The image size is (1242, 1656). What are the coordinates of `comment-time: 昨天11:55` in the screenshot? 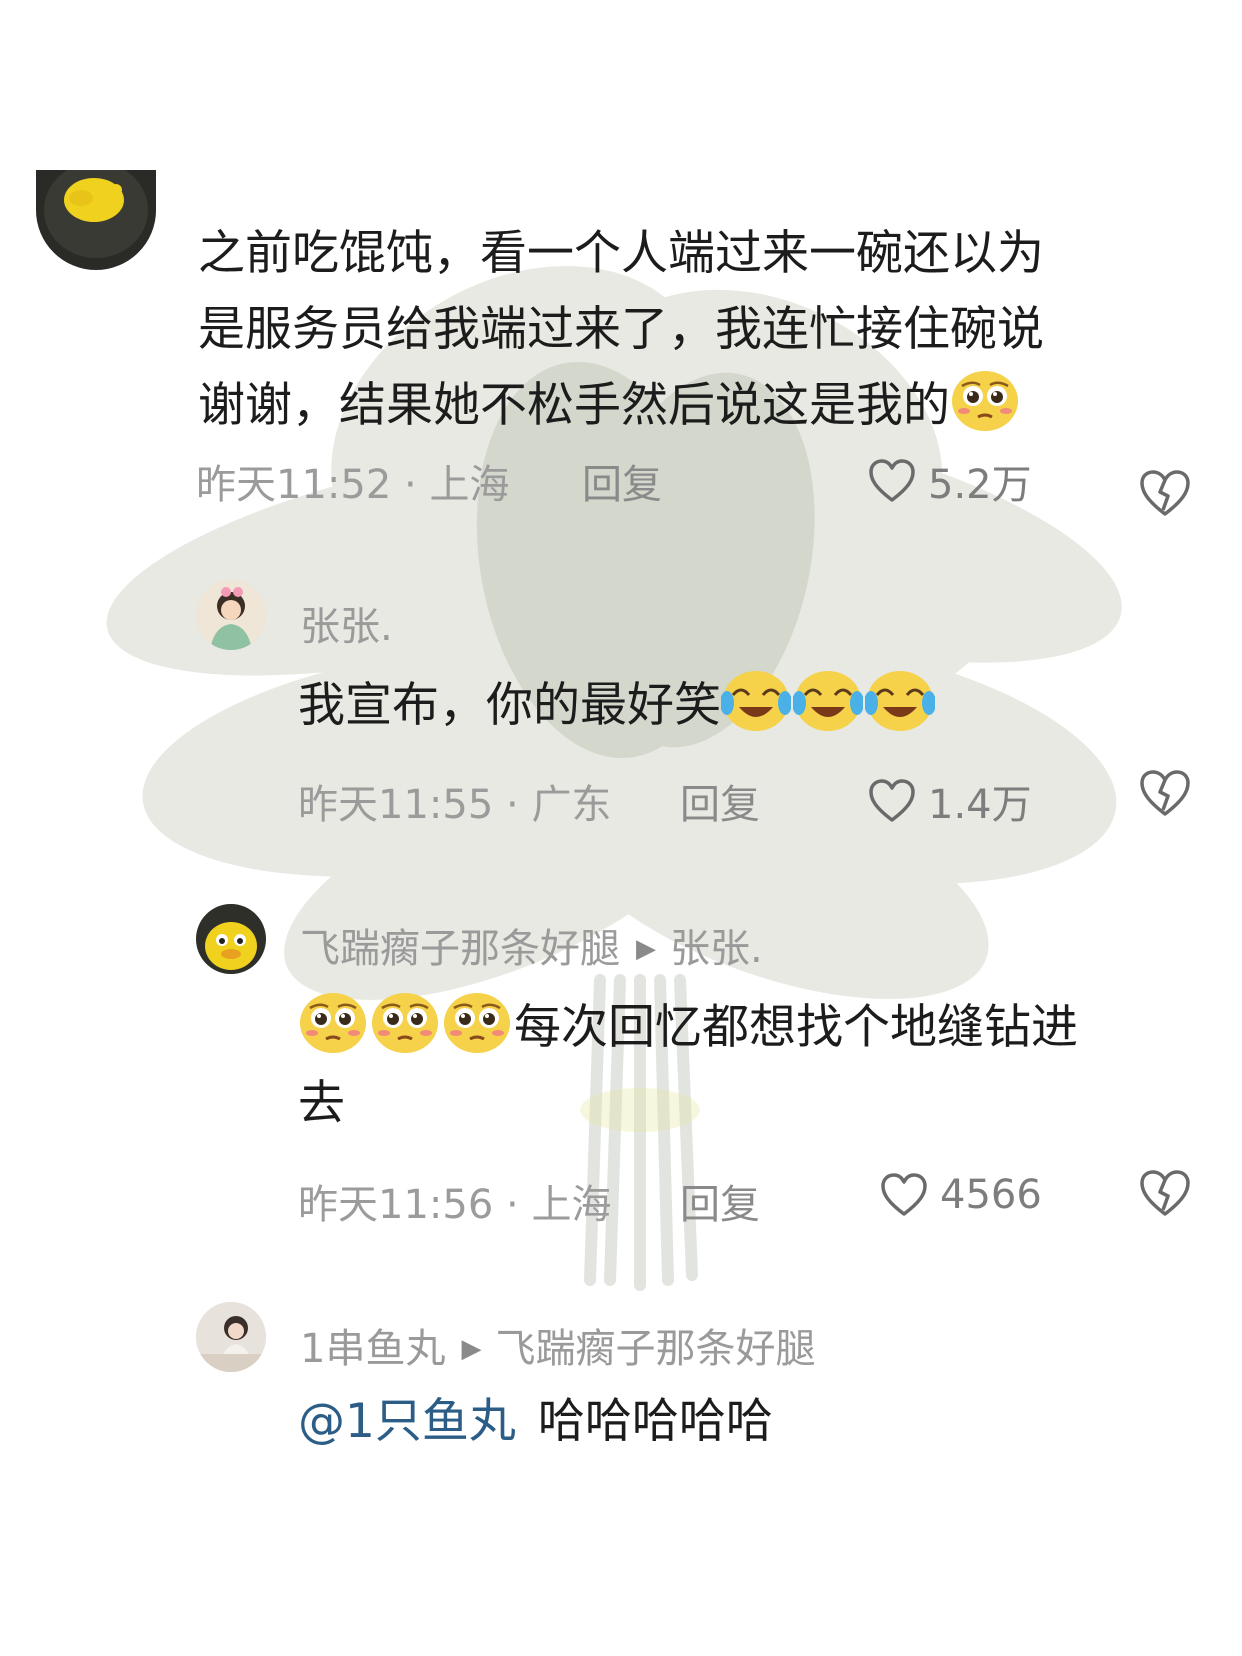 It's located at (396, 805).